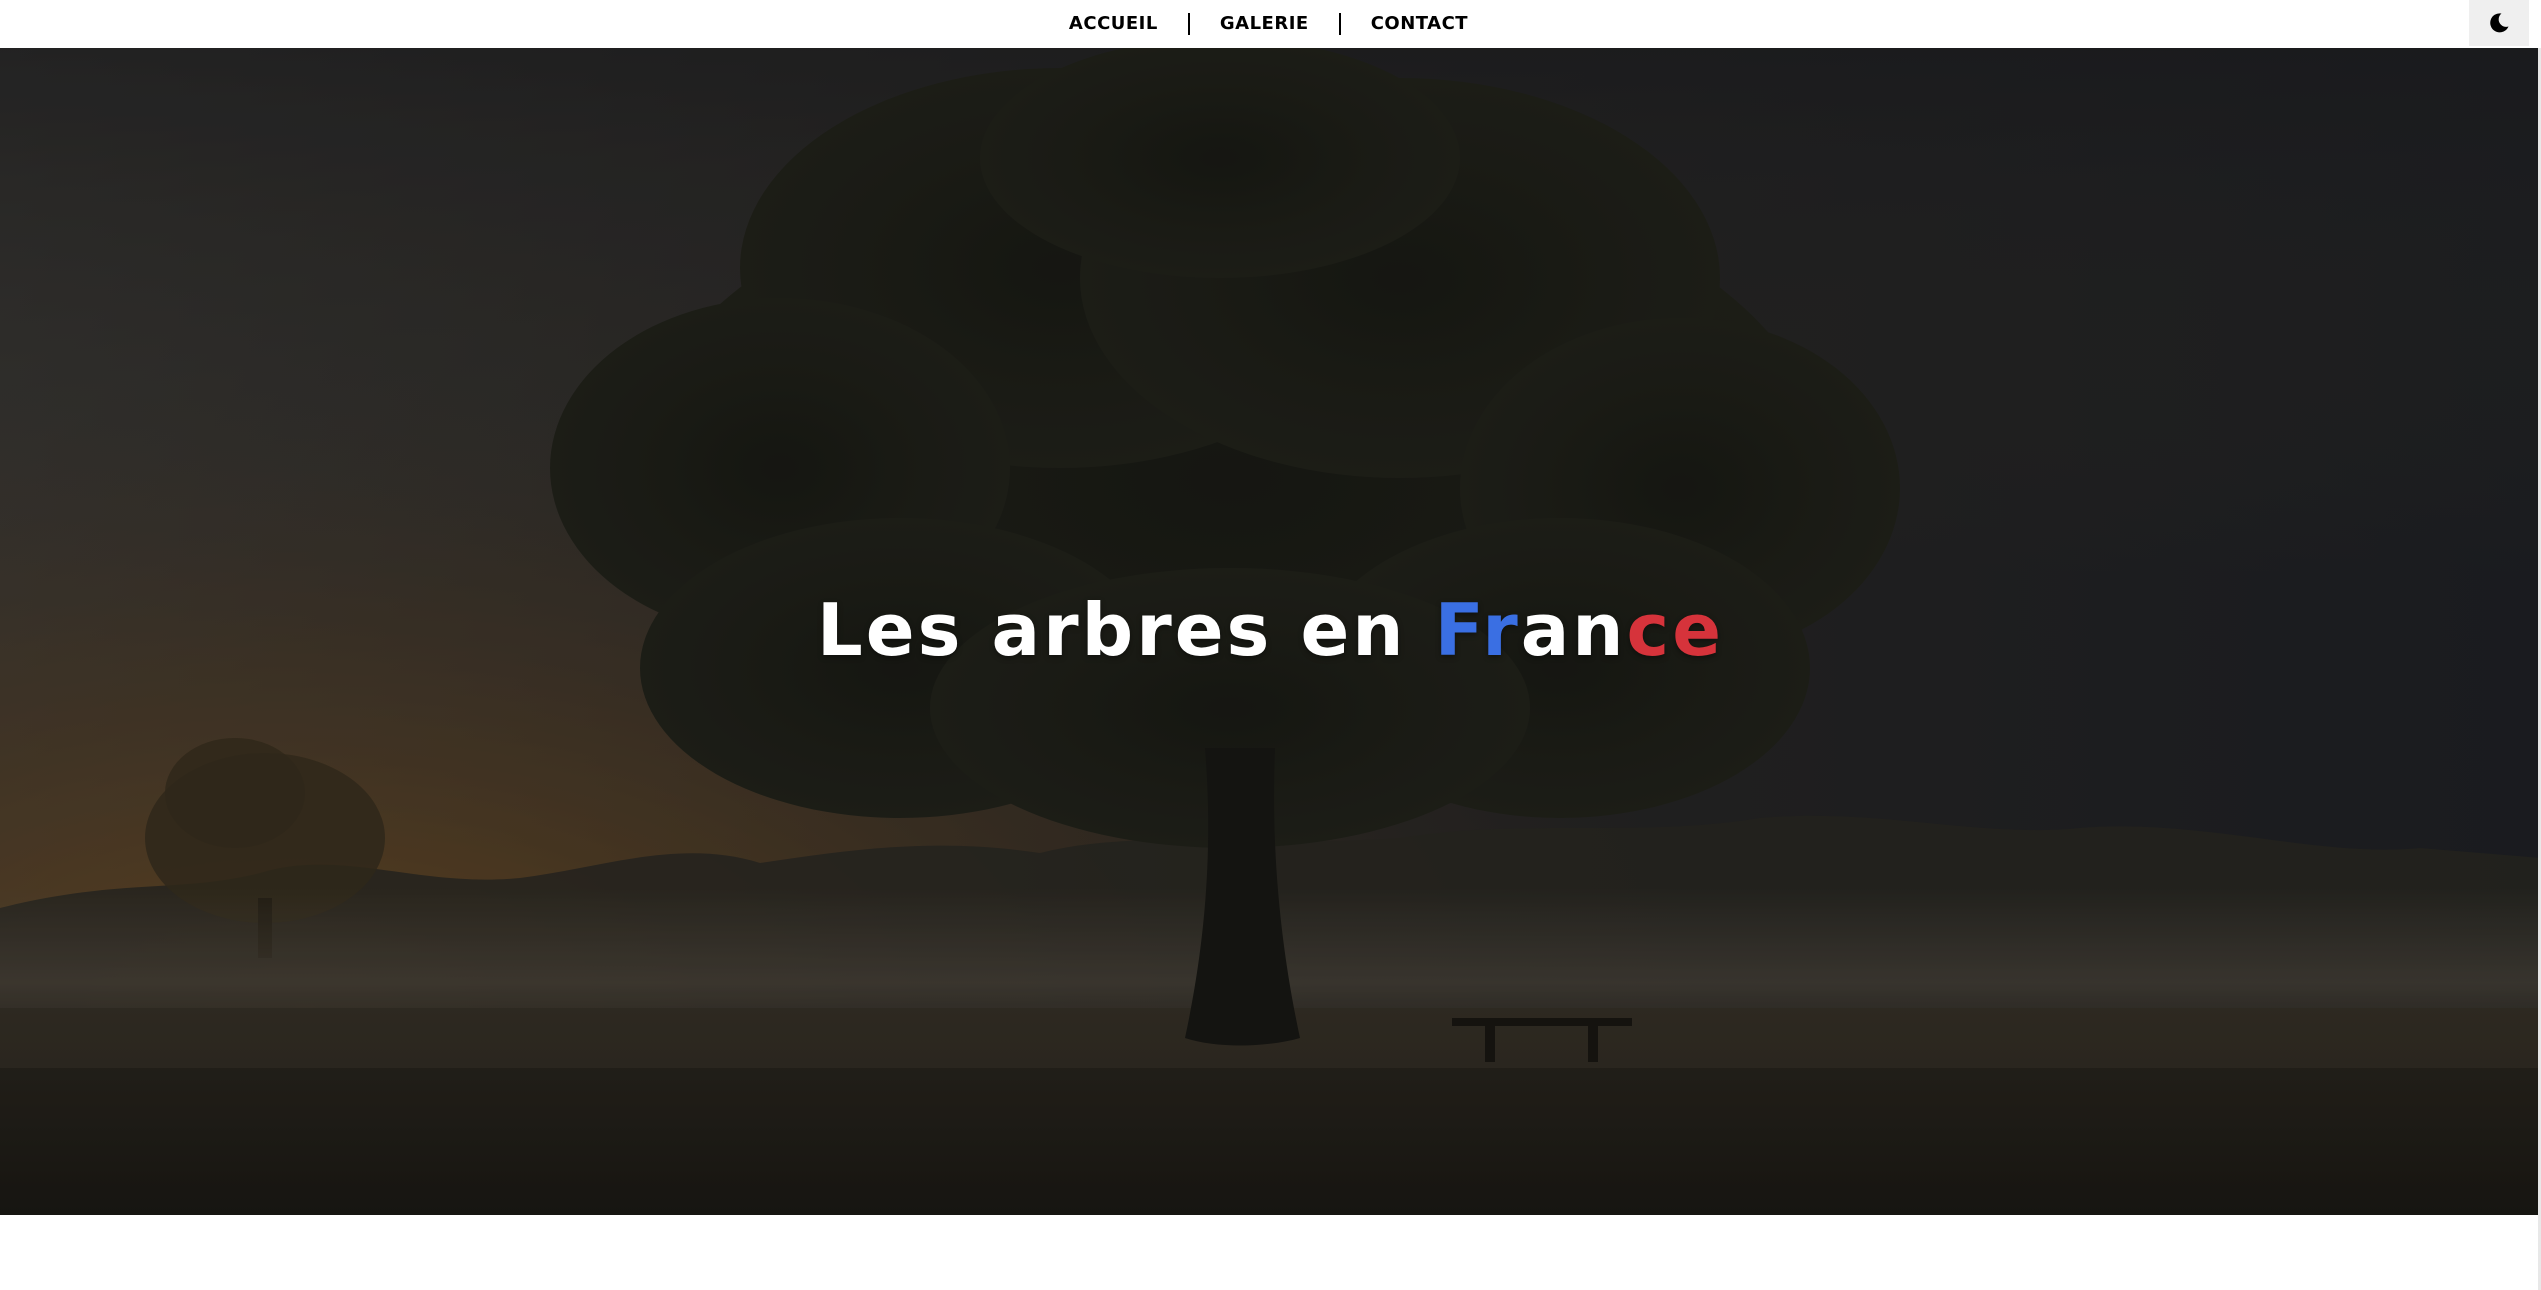  Describe the element at coordinates (1419, 24) in the screenshot. I see `nav-link-contact: CONTACT` at that location.